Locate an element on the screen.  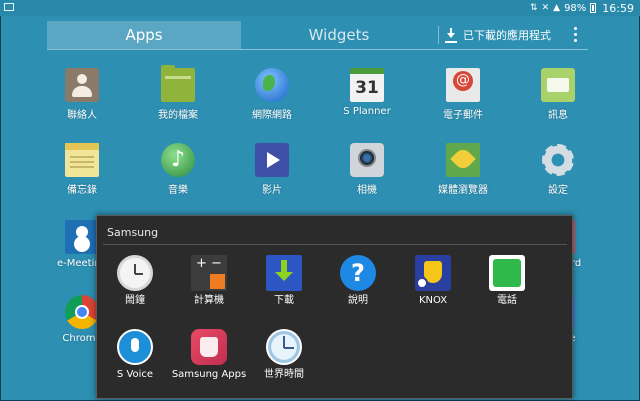
app-internet: 網際網路 is located at coordinates (272, 94).